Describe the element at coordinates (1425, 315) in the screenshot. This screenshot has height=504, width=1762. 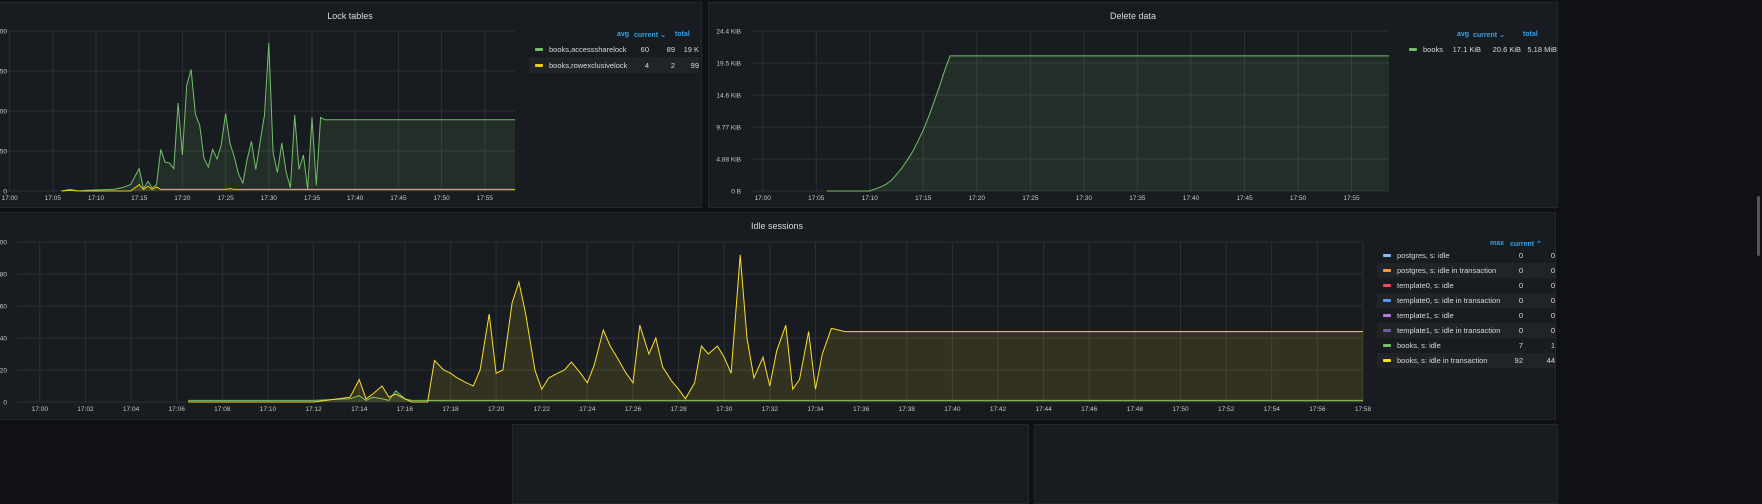
I see `series-name: template1, s: idle` at that location.